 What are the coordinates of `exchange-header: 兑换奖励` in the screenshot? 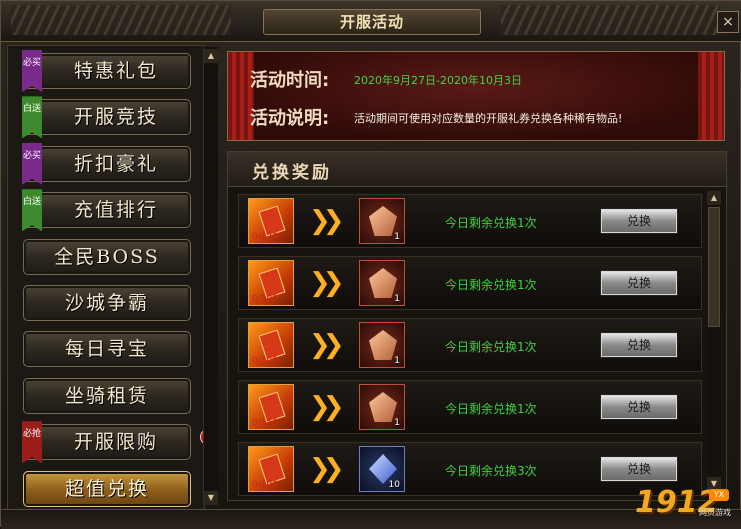 It's located at (477, 169).